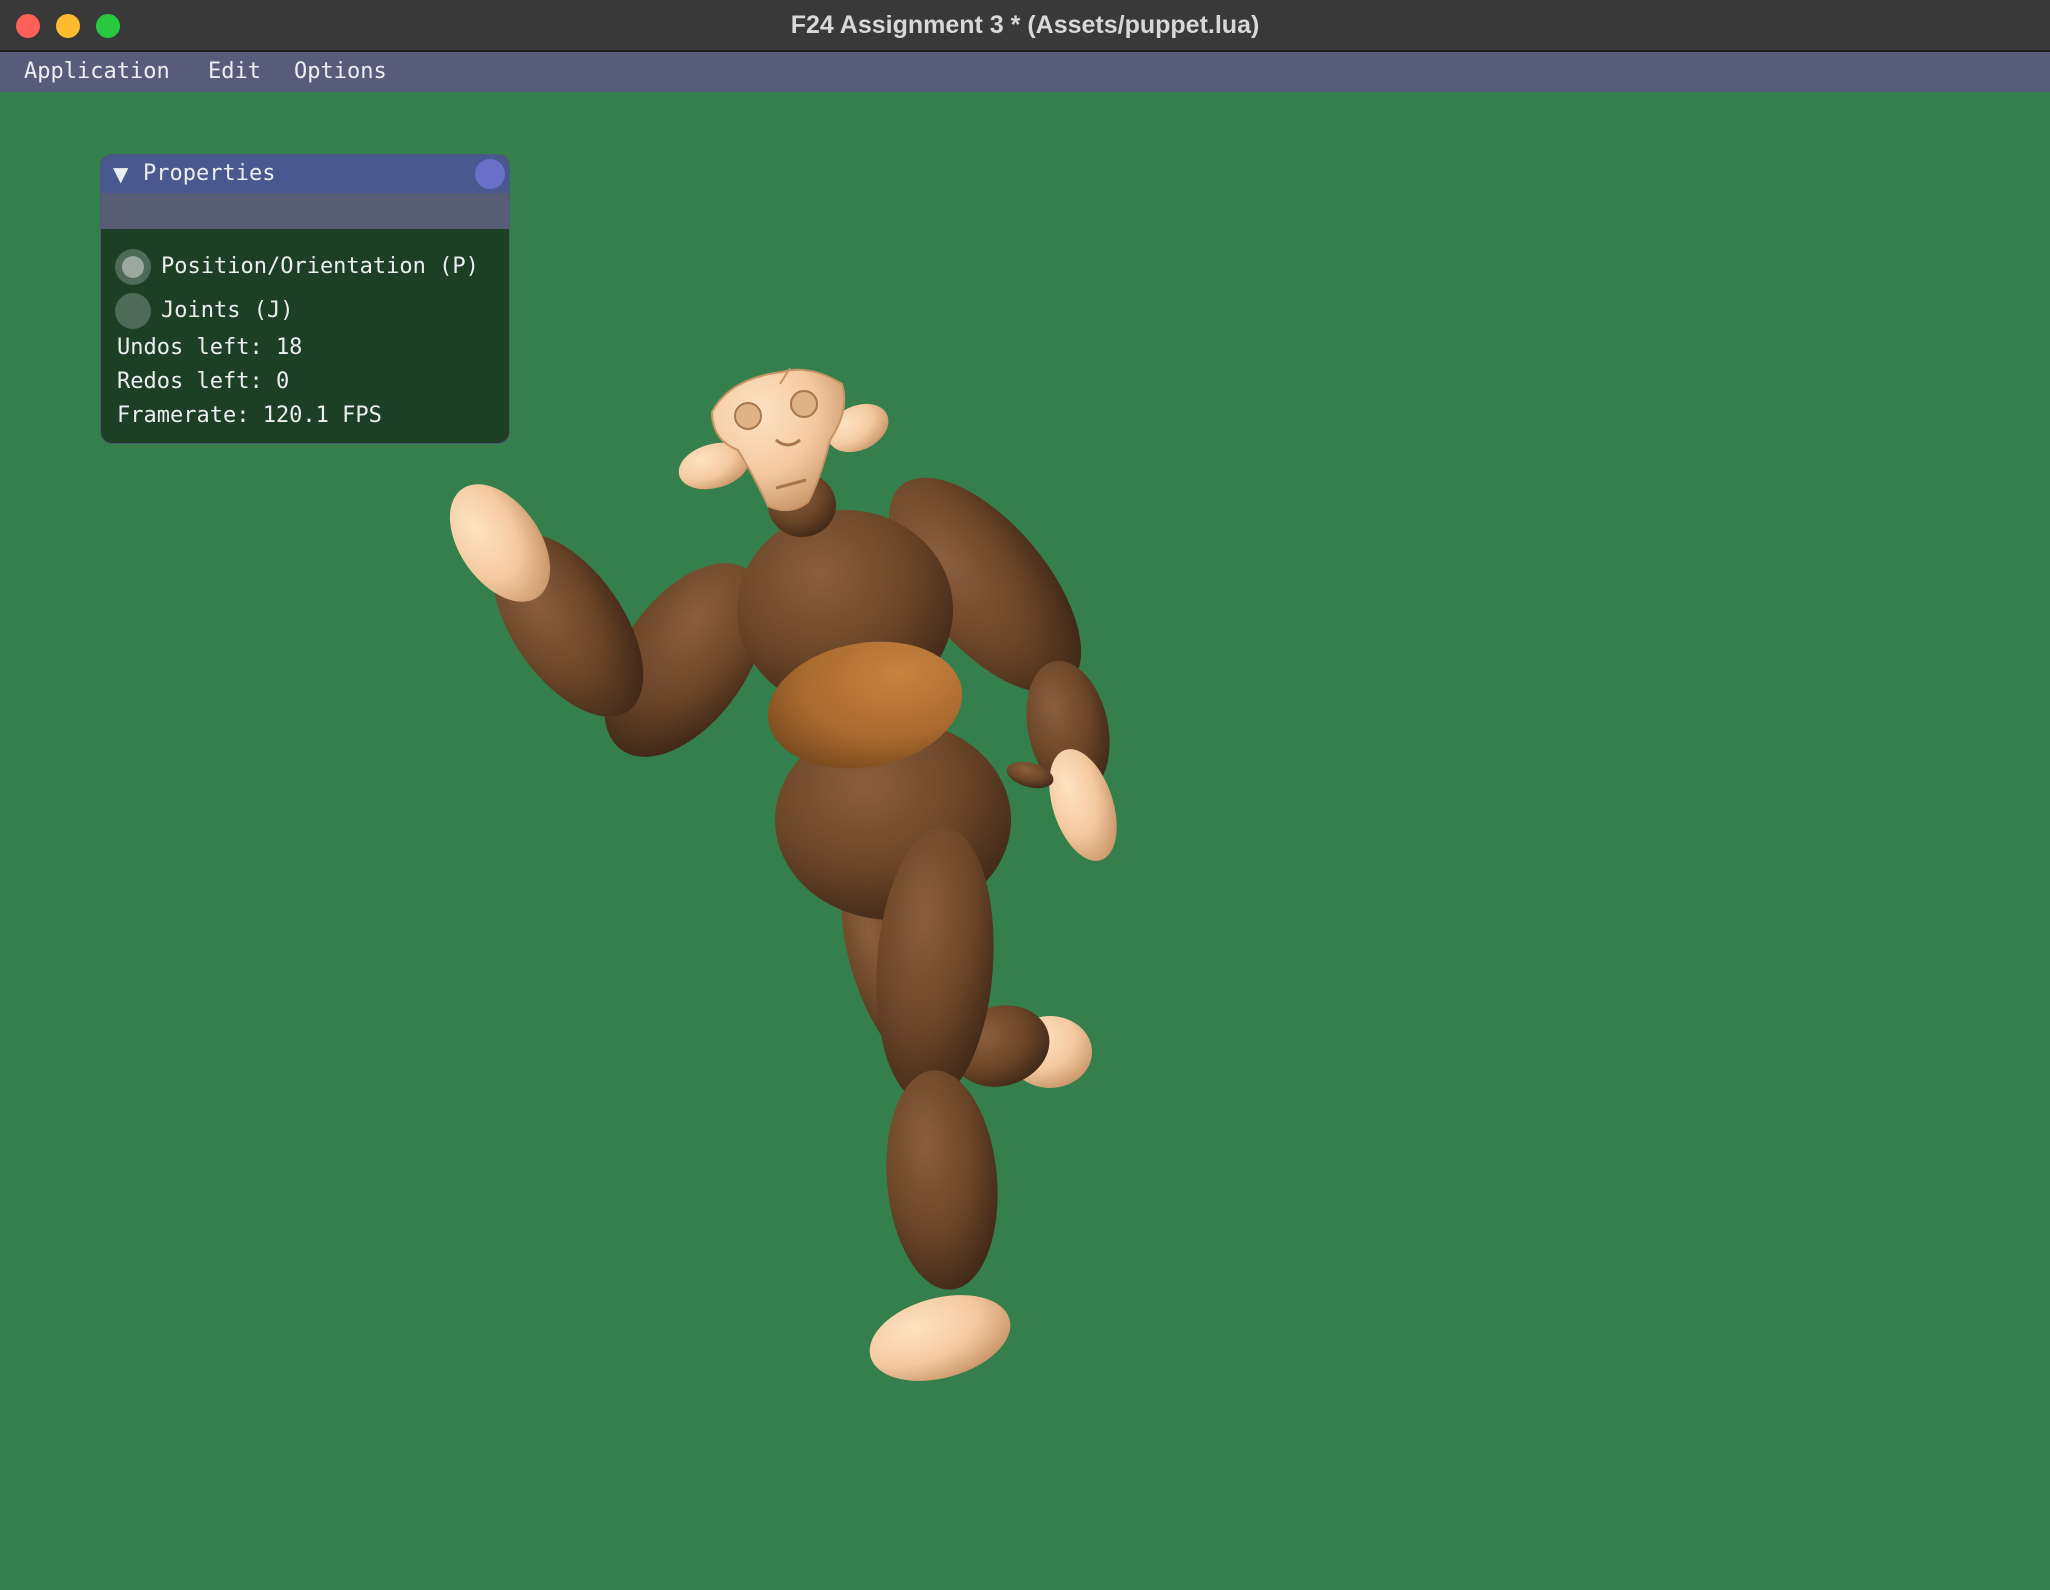 The image size is (2050, 1590). I want to click on menu-application: Application, so click(97, 72).